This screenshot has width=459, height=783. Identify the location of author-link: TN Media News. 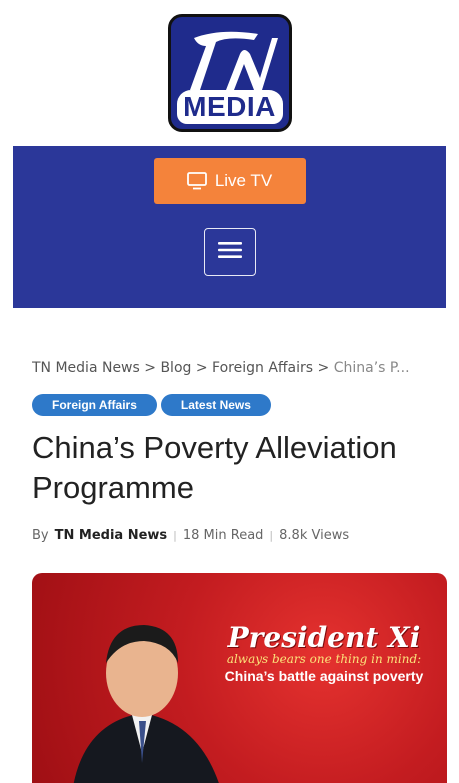
(111, 535).